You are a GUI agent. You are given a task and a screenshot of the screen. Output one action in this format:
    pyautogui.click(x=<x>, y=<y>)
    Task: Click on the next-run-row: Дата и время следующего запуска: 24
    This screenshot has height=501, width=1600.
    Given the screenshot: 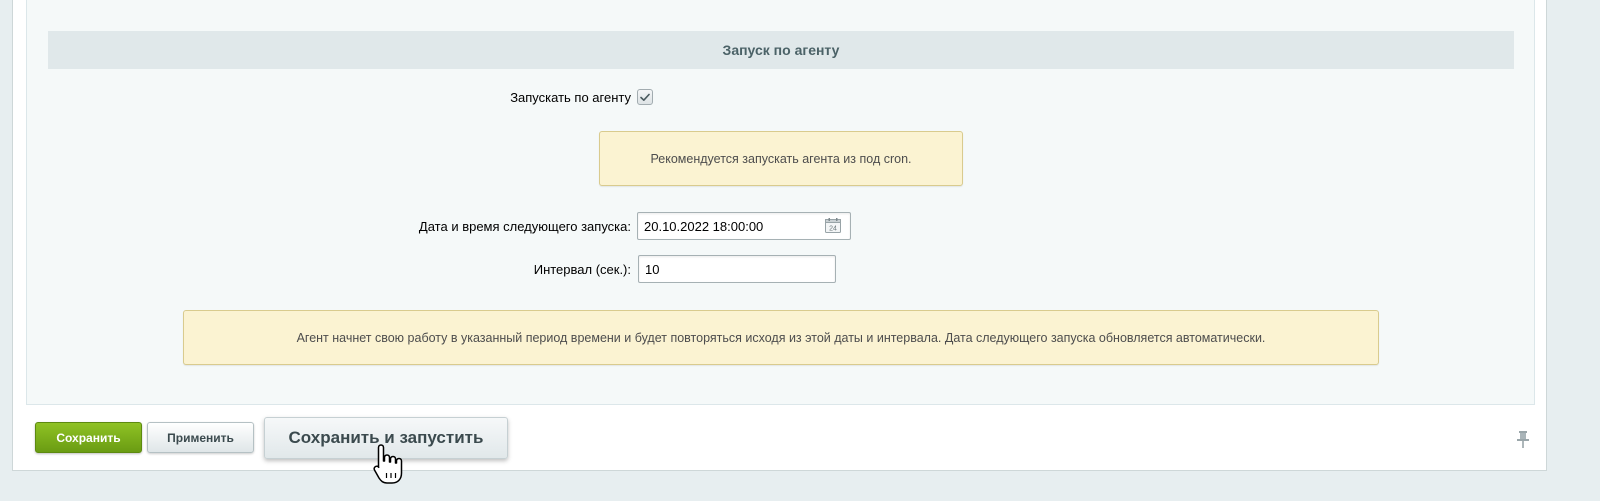 What is the action you would take?
    pyautogui.click(x=430, y=226)
    